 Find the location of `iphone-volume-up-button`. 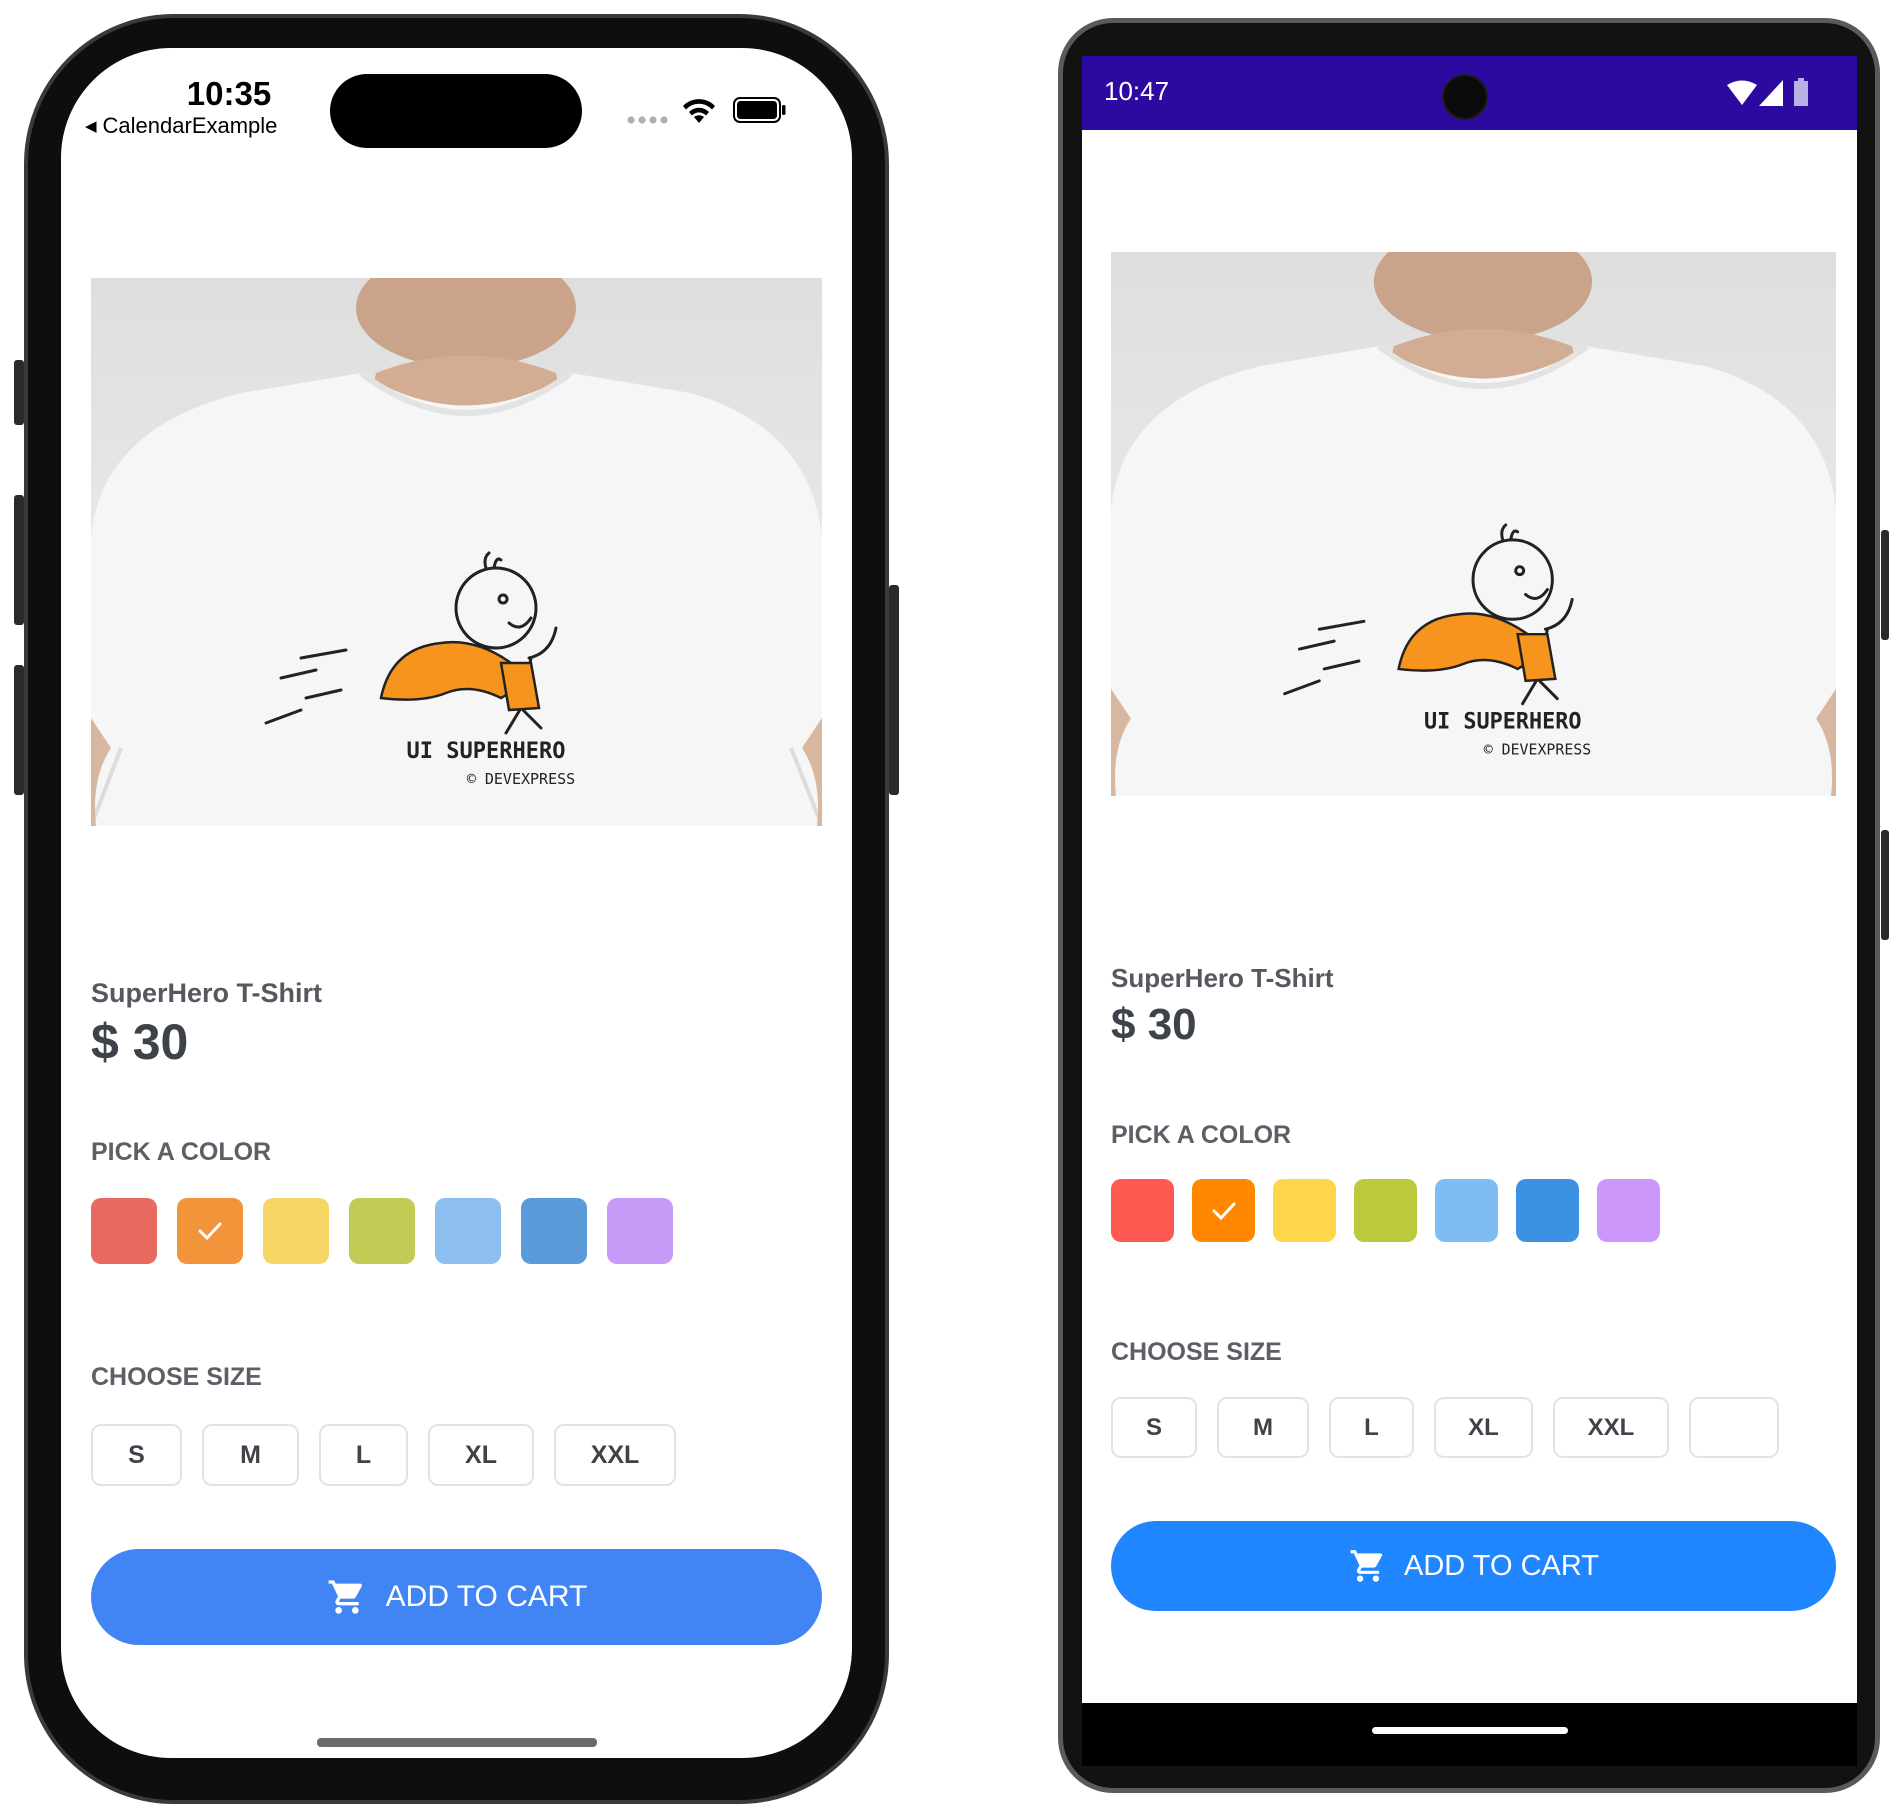

iphone-volume-up-button is located at coordinates (19, 560).